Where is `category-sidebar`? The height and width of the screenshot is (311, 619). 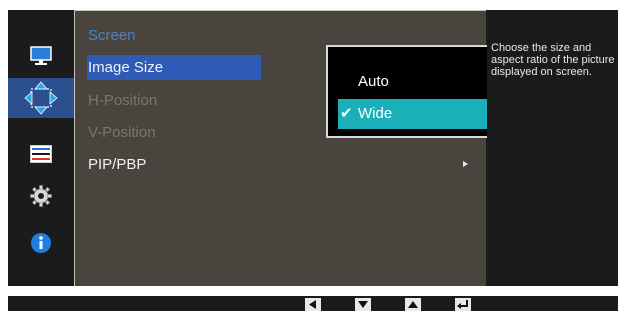
category-sidebar is located at coordinates (41, 148).